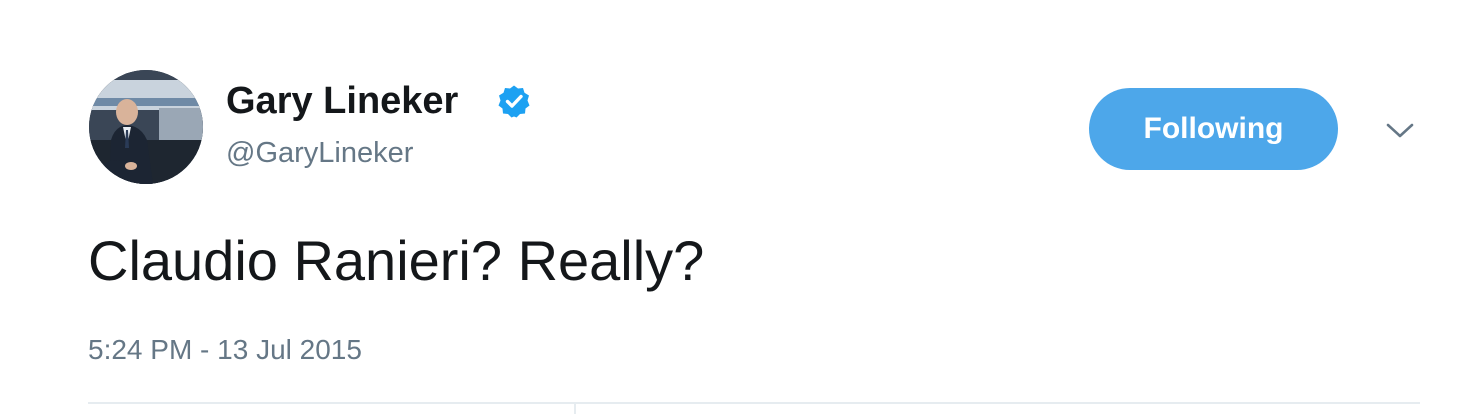 This screenshot has height=414, width=1460. Describe the element at coordinates (319, 153) in the screenshot. I see `author-handle: @GaryLineker` at that location.